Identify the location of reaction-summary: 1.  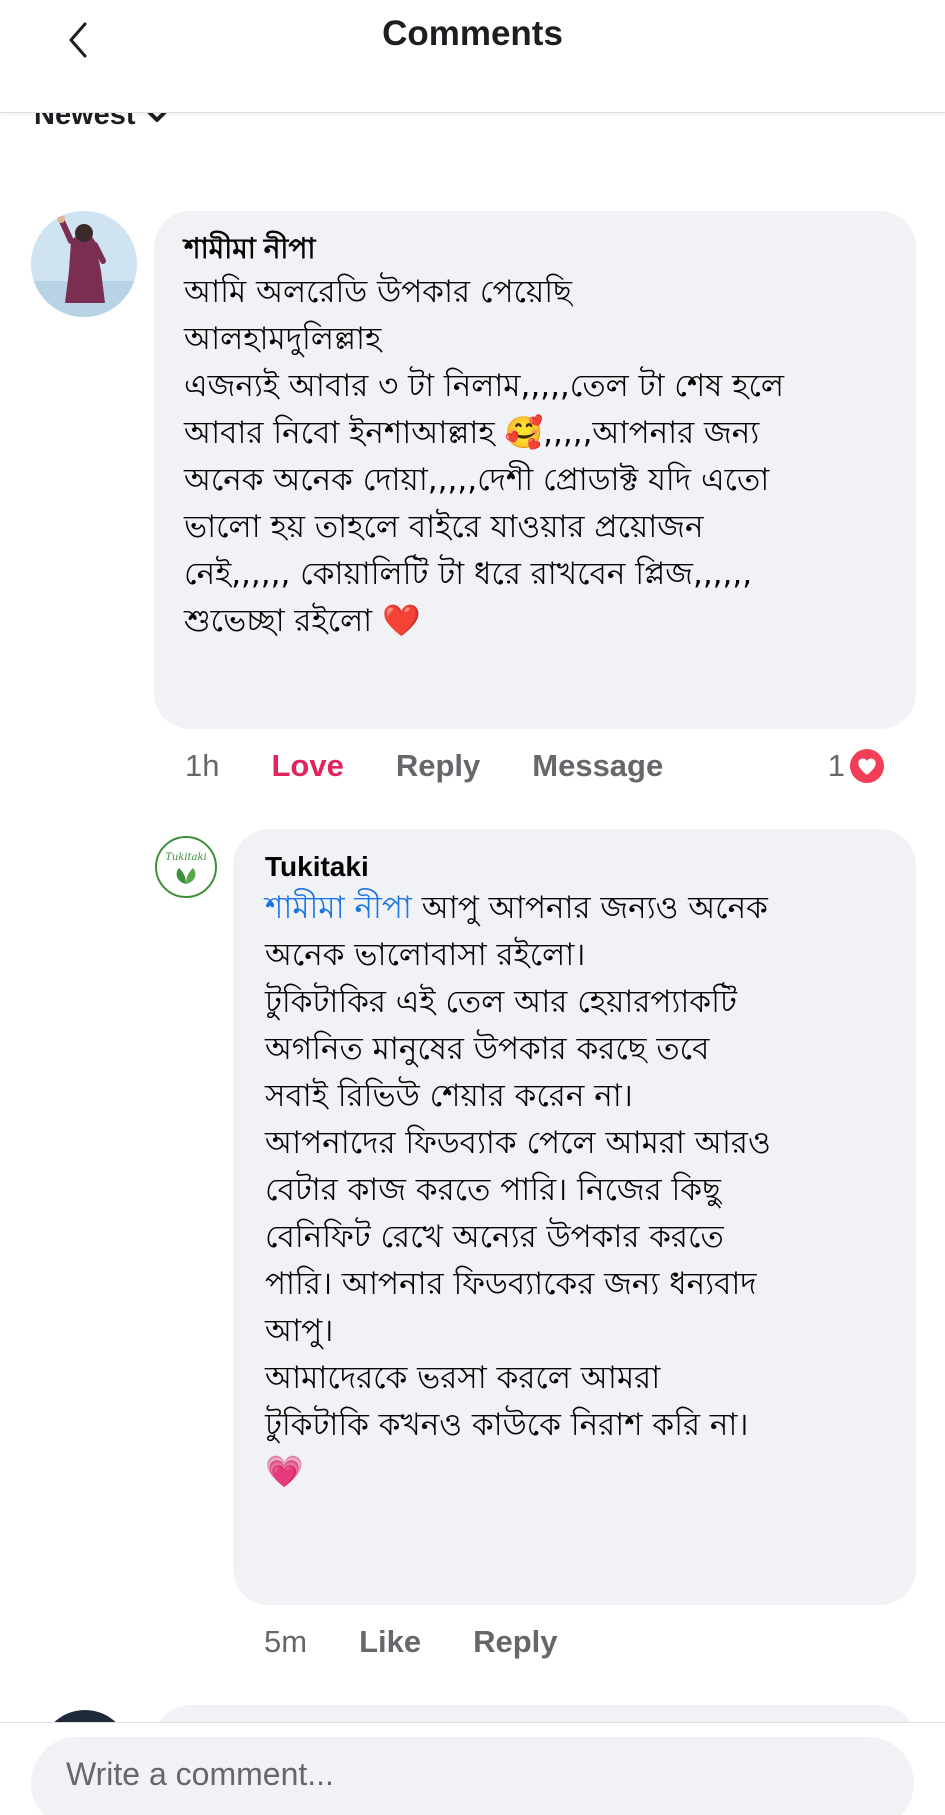
(856, 766).